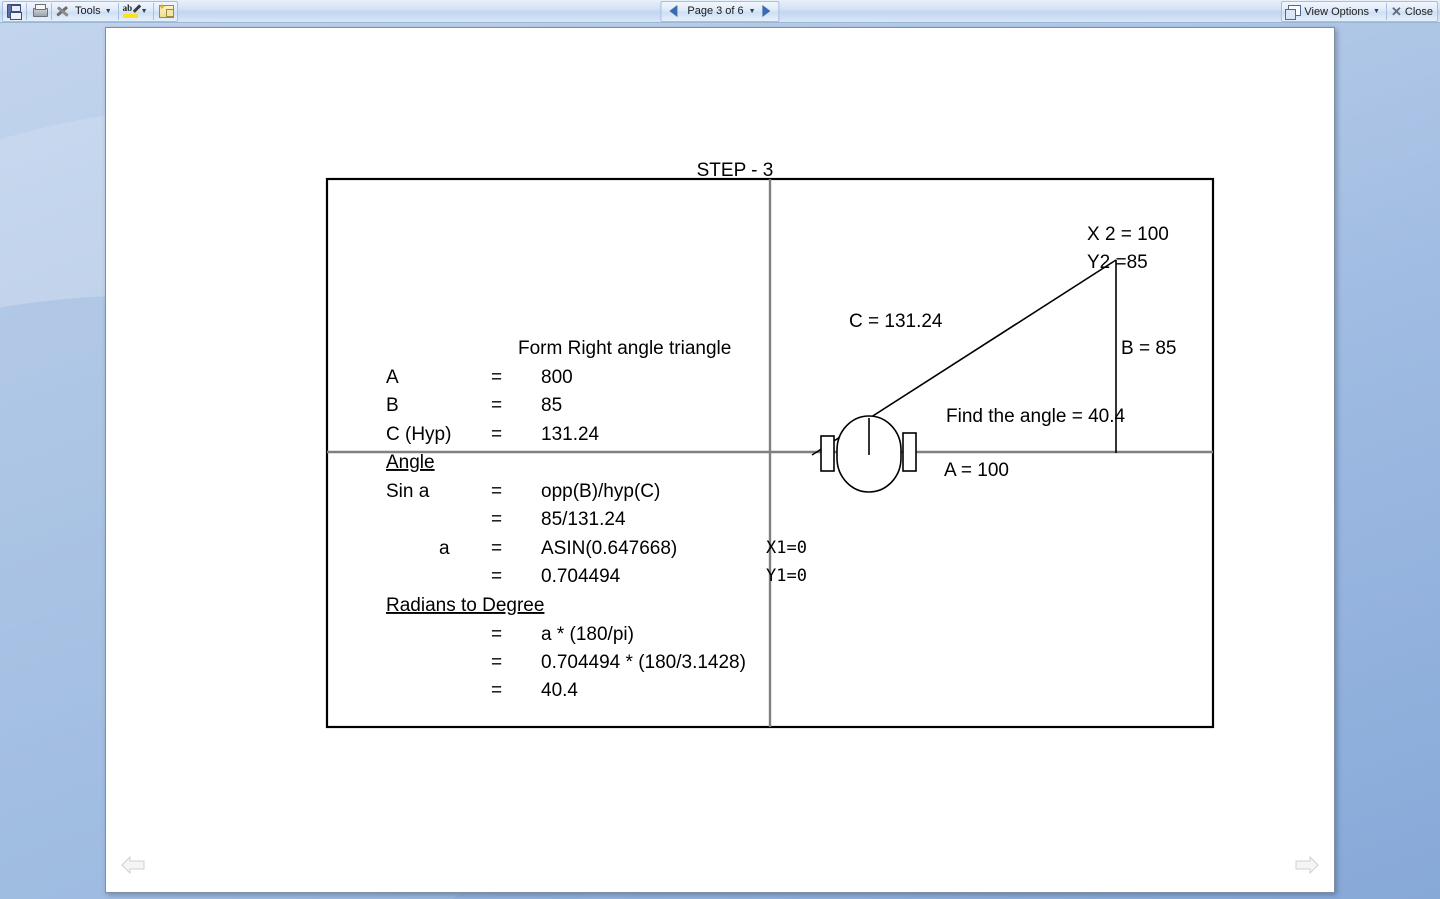  Describe the element at coordinates (1396, 11) in the screenshot. I see `close-icon: ✕` at that location.